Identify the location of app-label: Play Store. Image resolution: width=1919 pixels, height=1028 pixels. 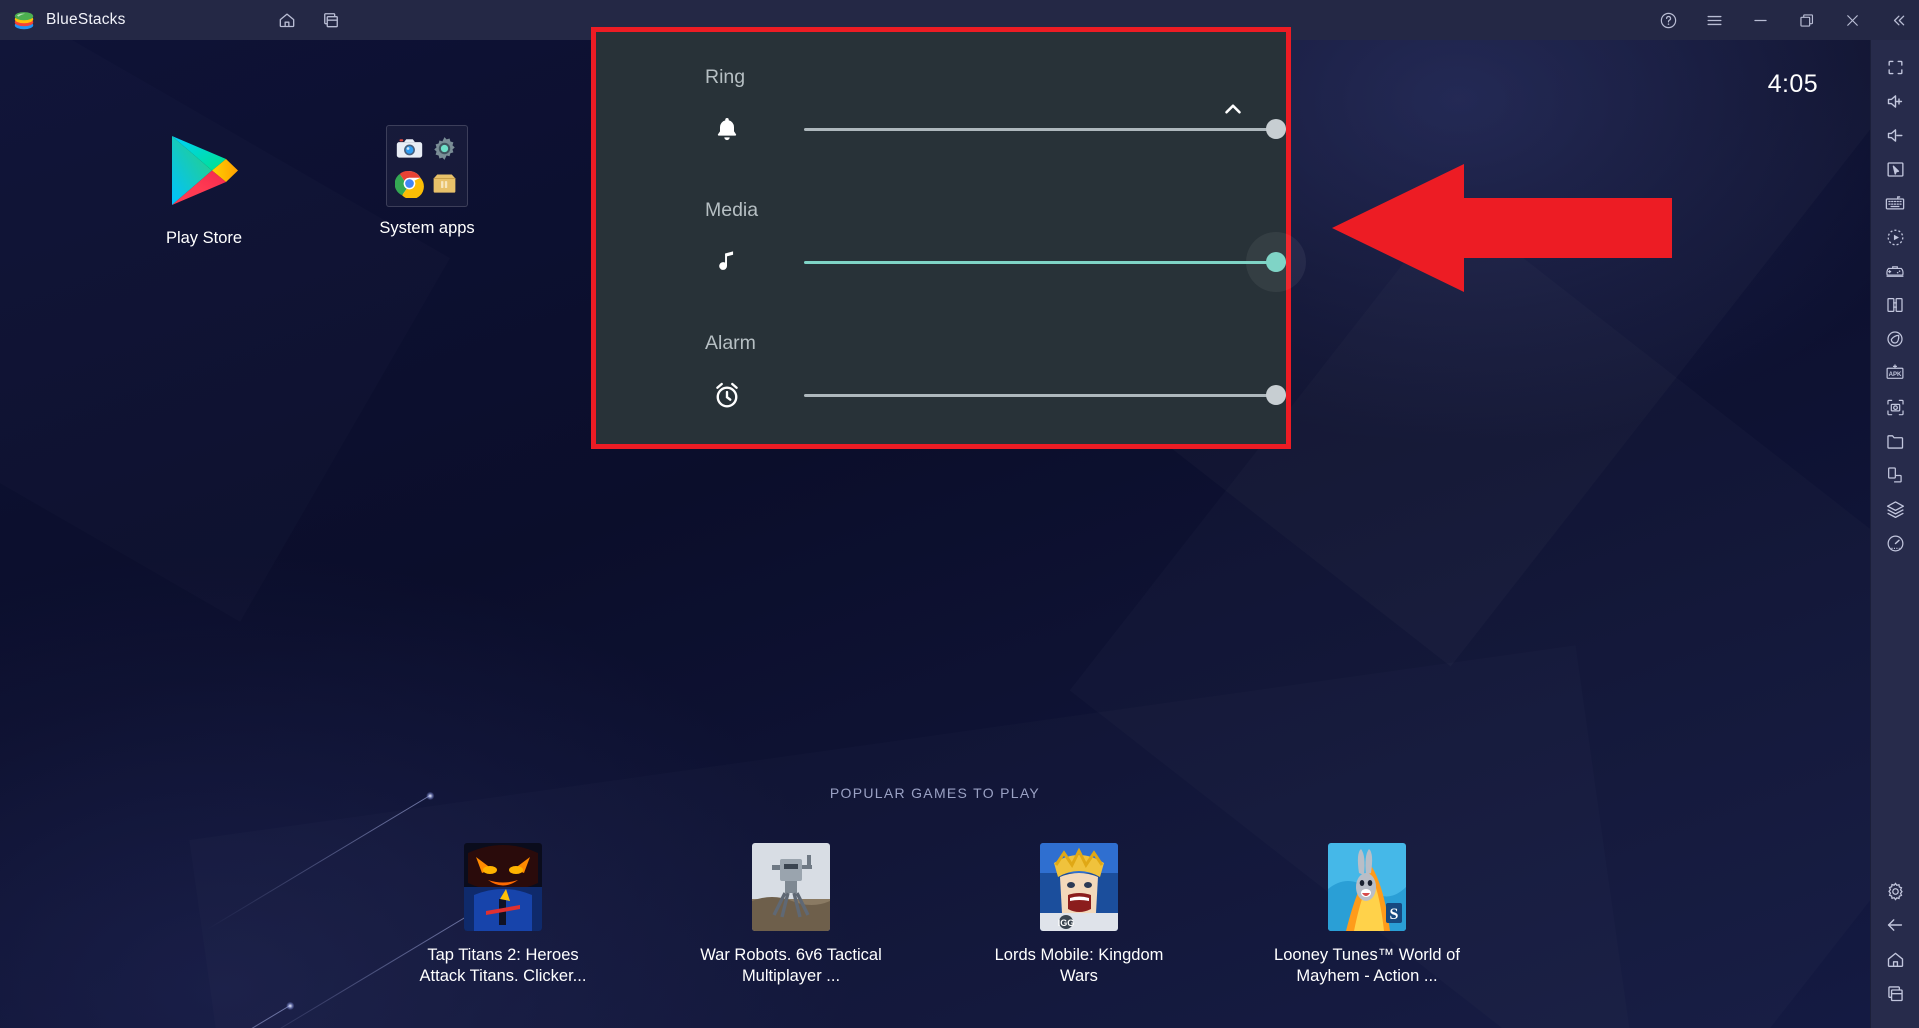
(204, 238).